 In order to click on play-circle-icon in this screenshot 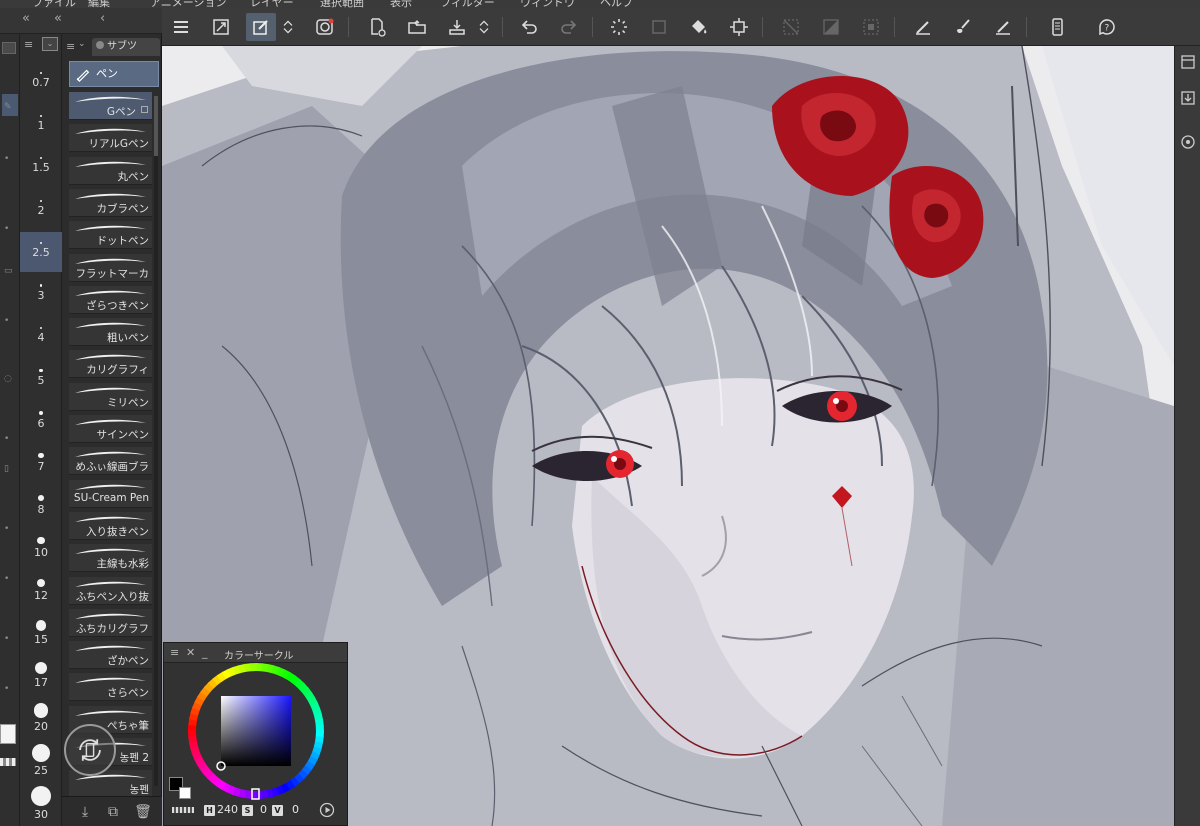, I will do `click(327, 810)`.